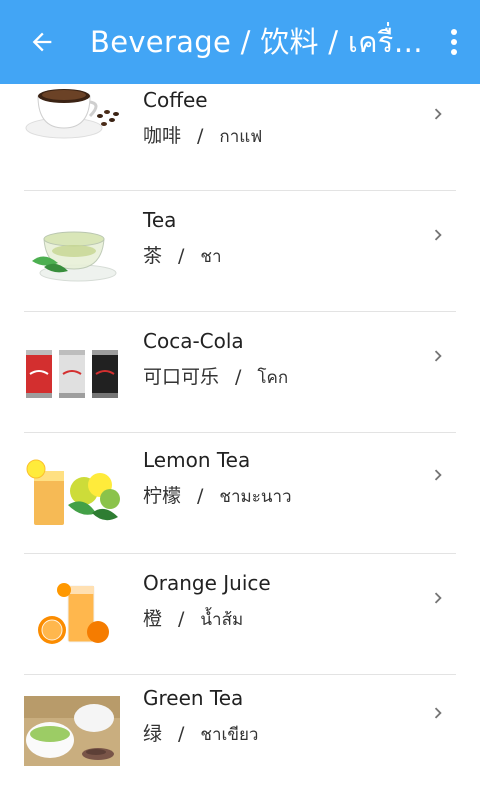  I want to click on item-name: Coca-Cola, so click(193, 341).